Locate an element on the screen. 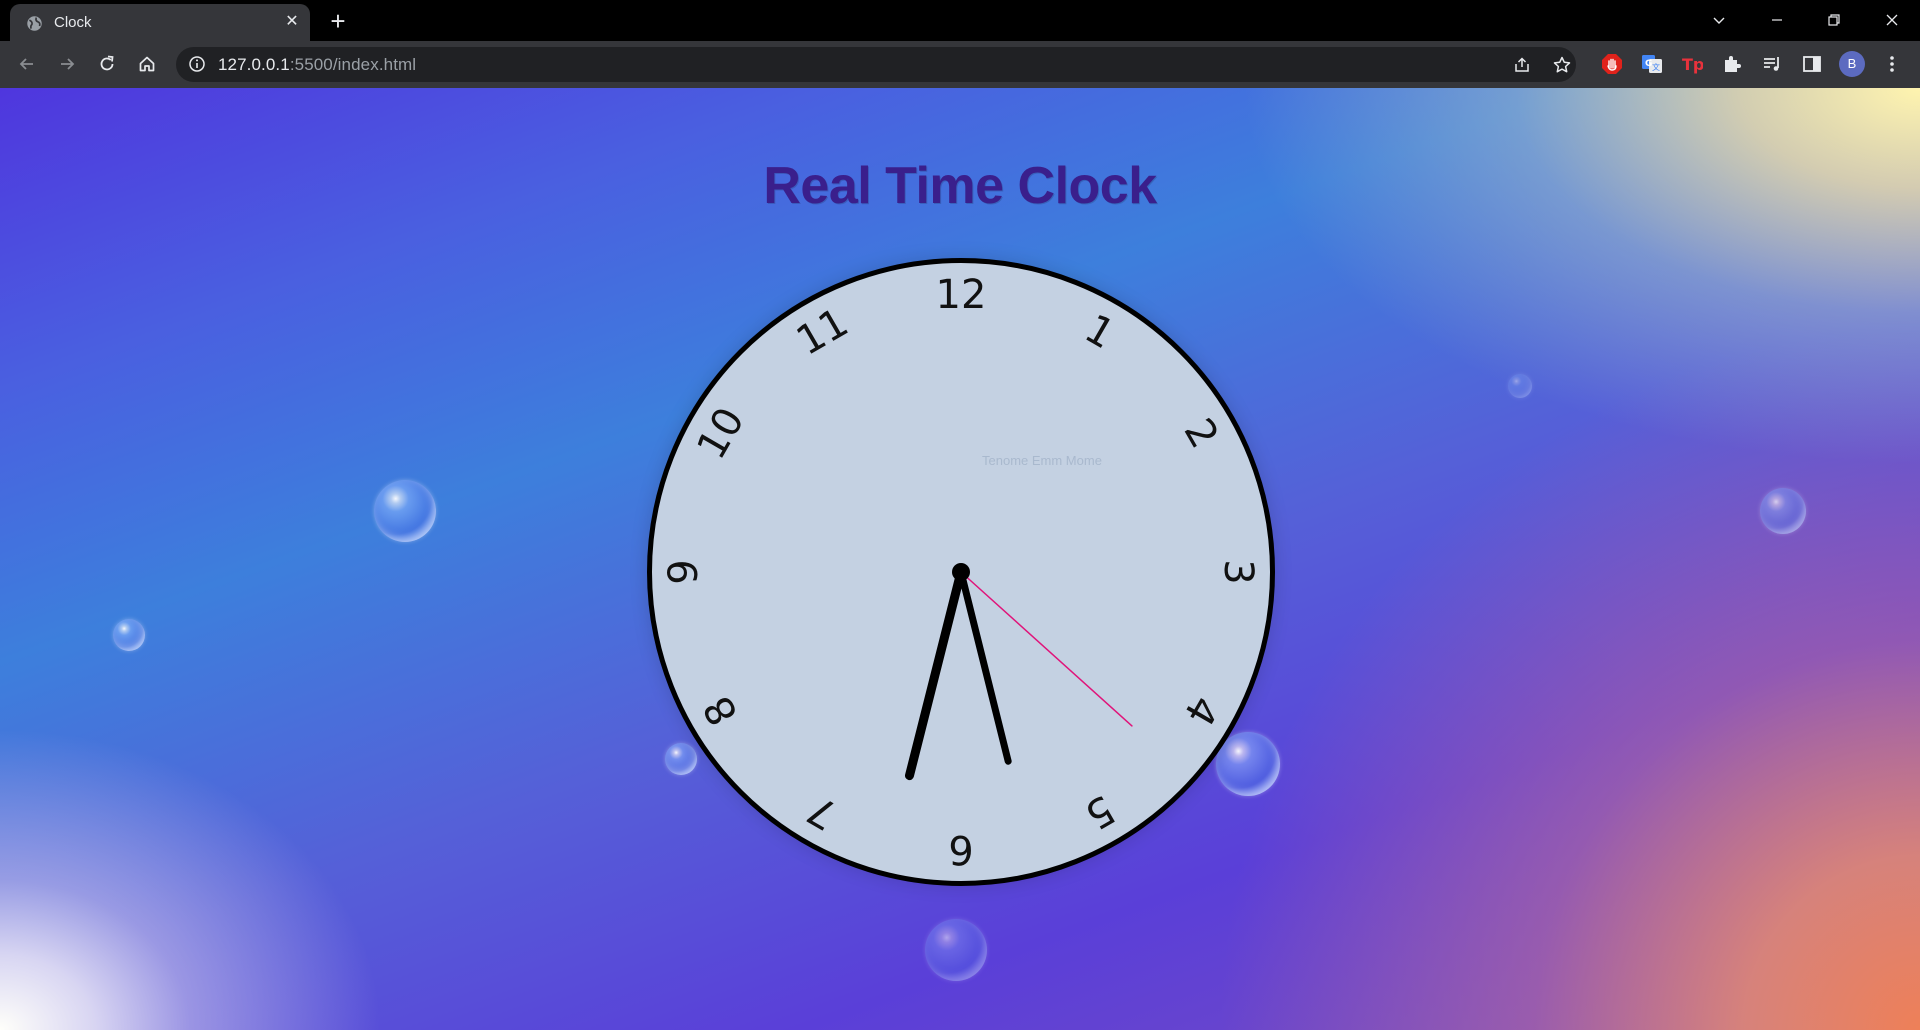  home-icon is located at coordinates (147, 64).